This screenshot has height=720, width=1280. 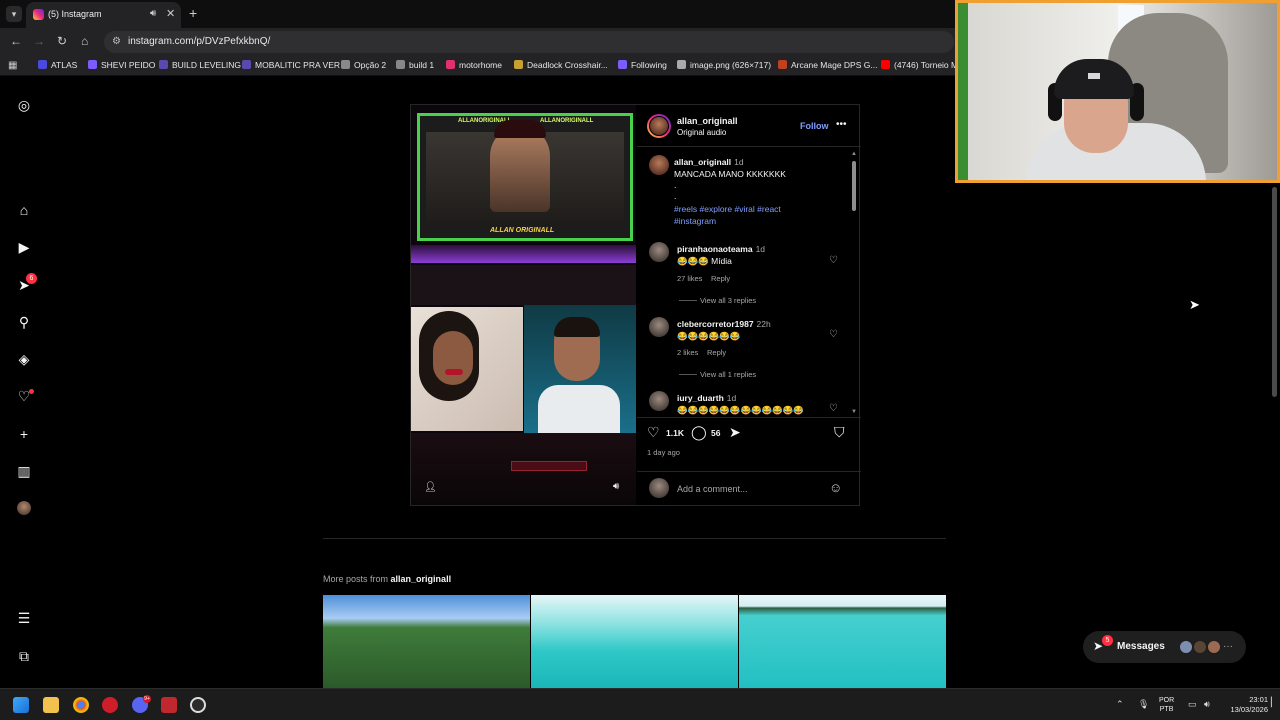 What do you see at coordinates (200, 65) in the screenshot?
I see `bookmark-build-leveling: BUILD LEVELING` at bounding box center [200, 65].